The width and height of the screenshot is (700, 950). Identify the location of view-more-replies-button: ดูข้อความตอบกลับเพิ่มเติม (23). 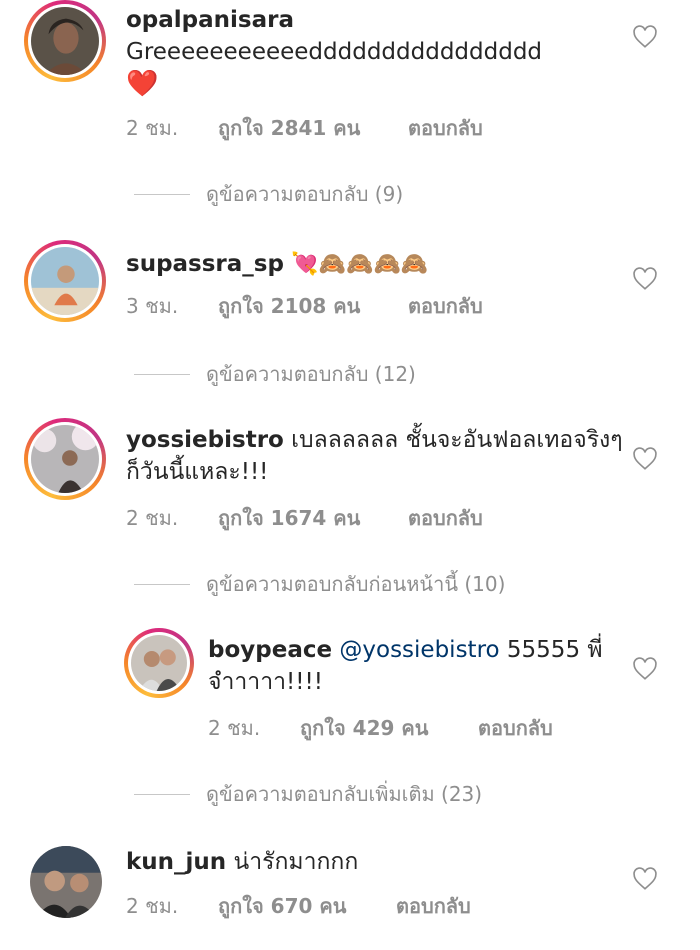
(308, 794).